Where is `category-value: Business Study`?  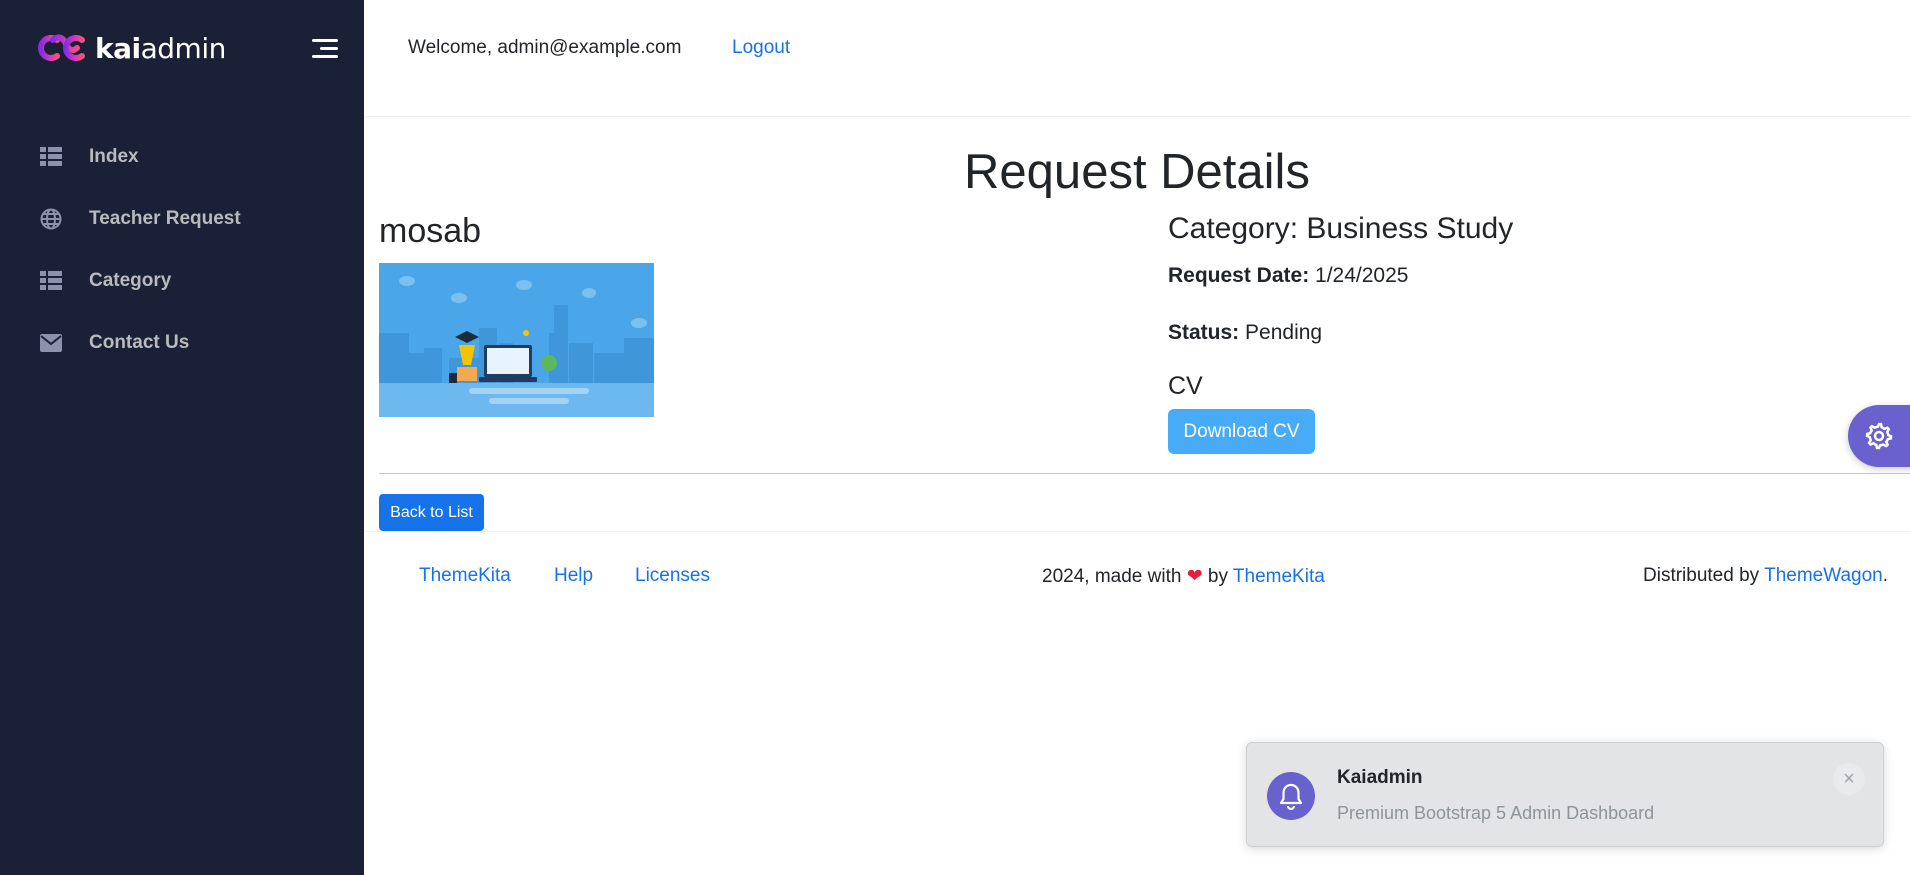
category-value: Business Study is located at coordinates (1410, 228).